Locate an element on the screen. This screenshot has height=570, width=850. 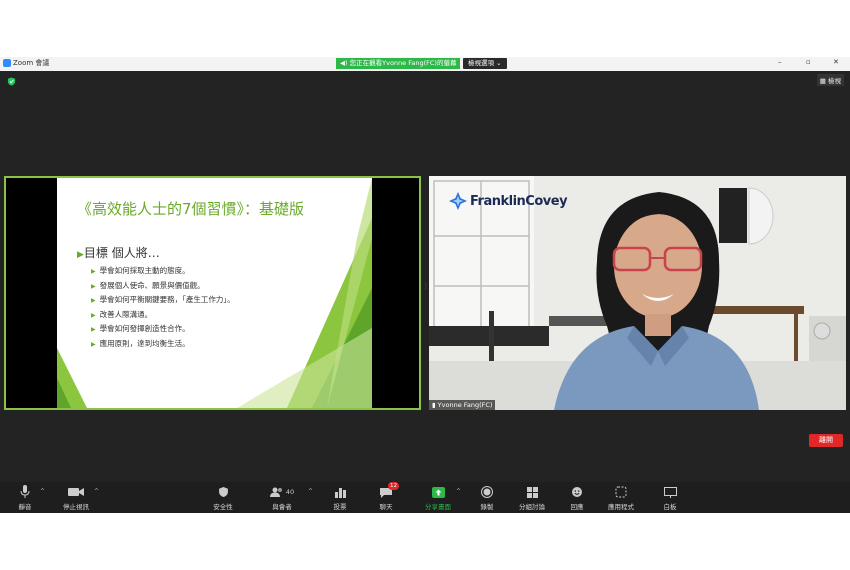
view-button: ▦ 檢視 is located at coordinates (830, 80).